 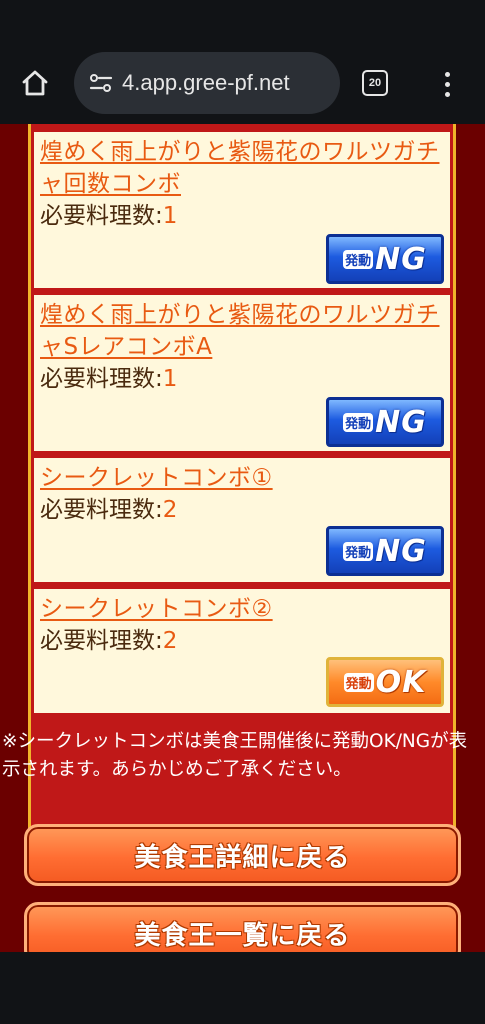 I want to click on combo-card: 煌めく雨上がりと紫陽花のワルツガチャ回数コンボ 必要料理数: 1 発動 NG, so click(x=242, y=210).